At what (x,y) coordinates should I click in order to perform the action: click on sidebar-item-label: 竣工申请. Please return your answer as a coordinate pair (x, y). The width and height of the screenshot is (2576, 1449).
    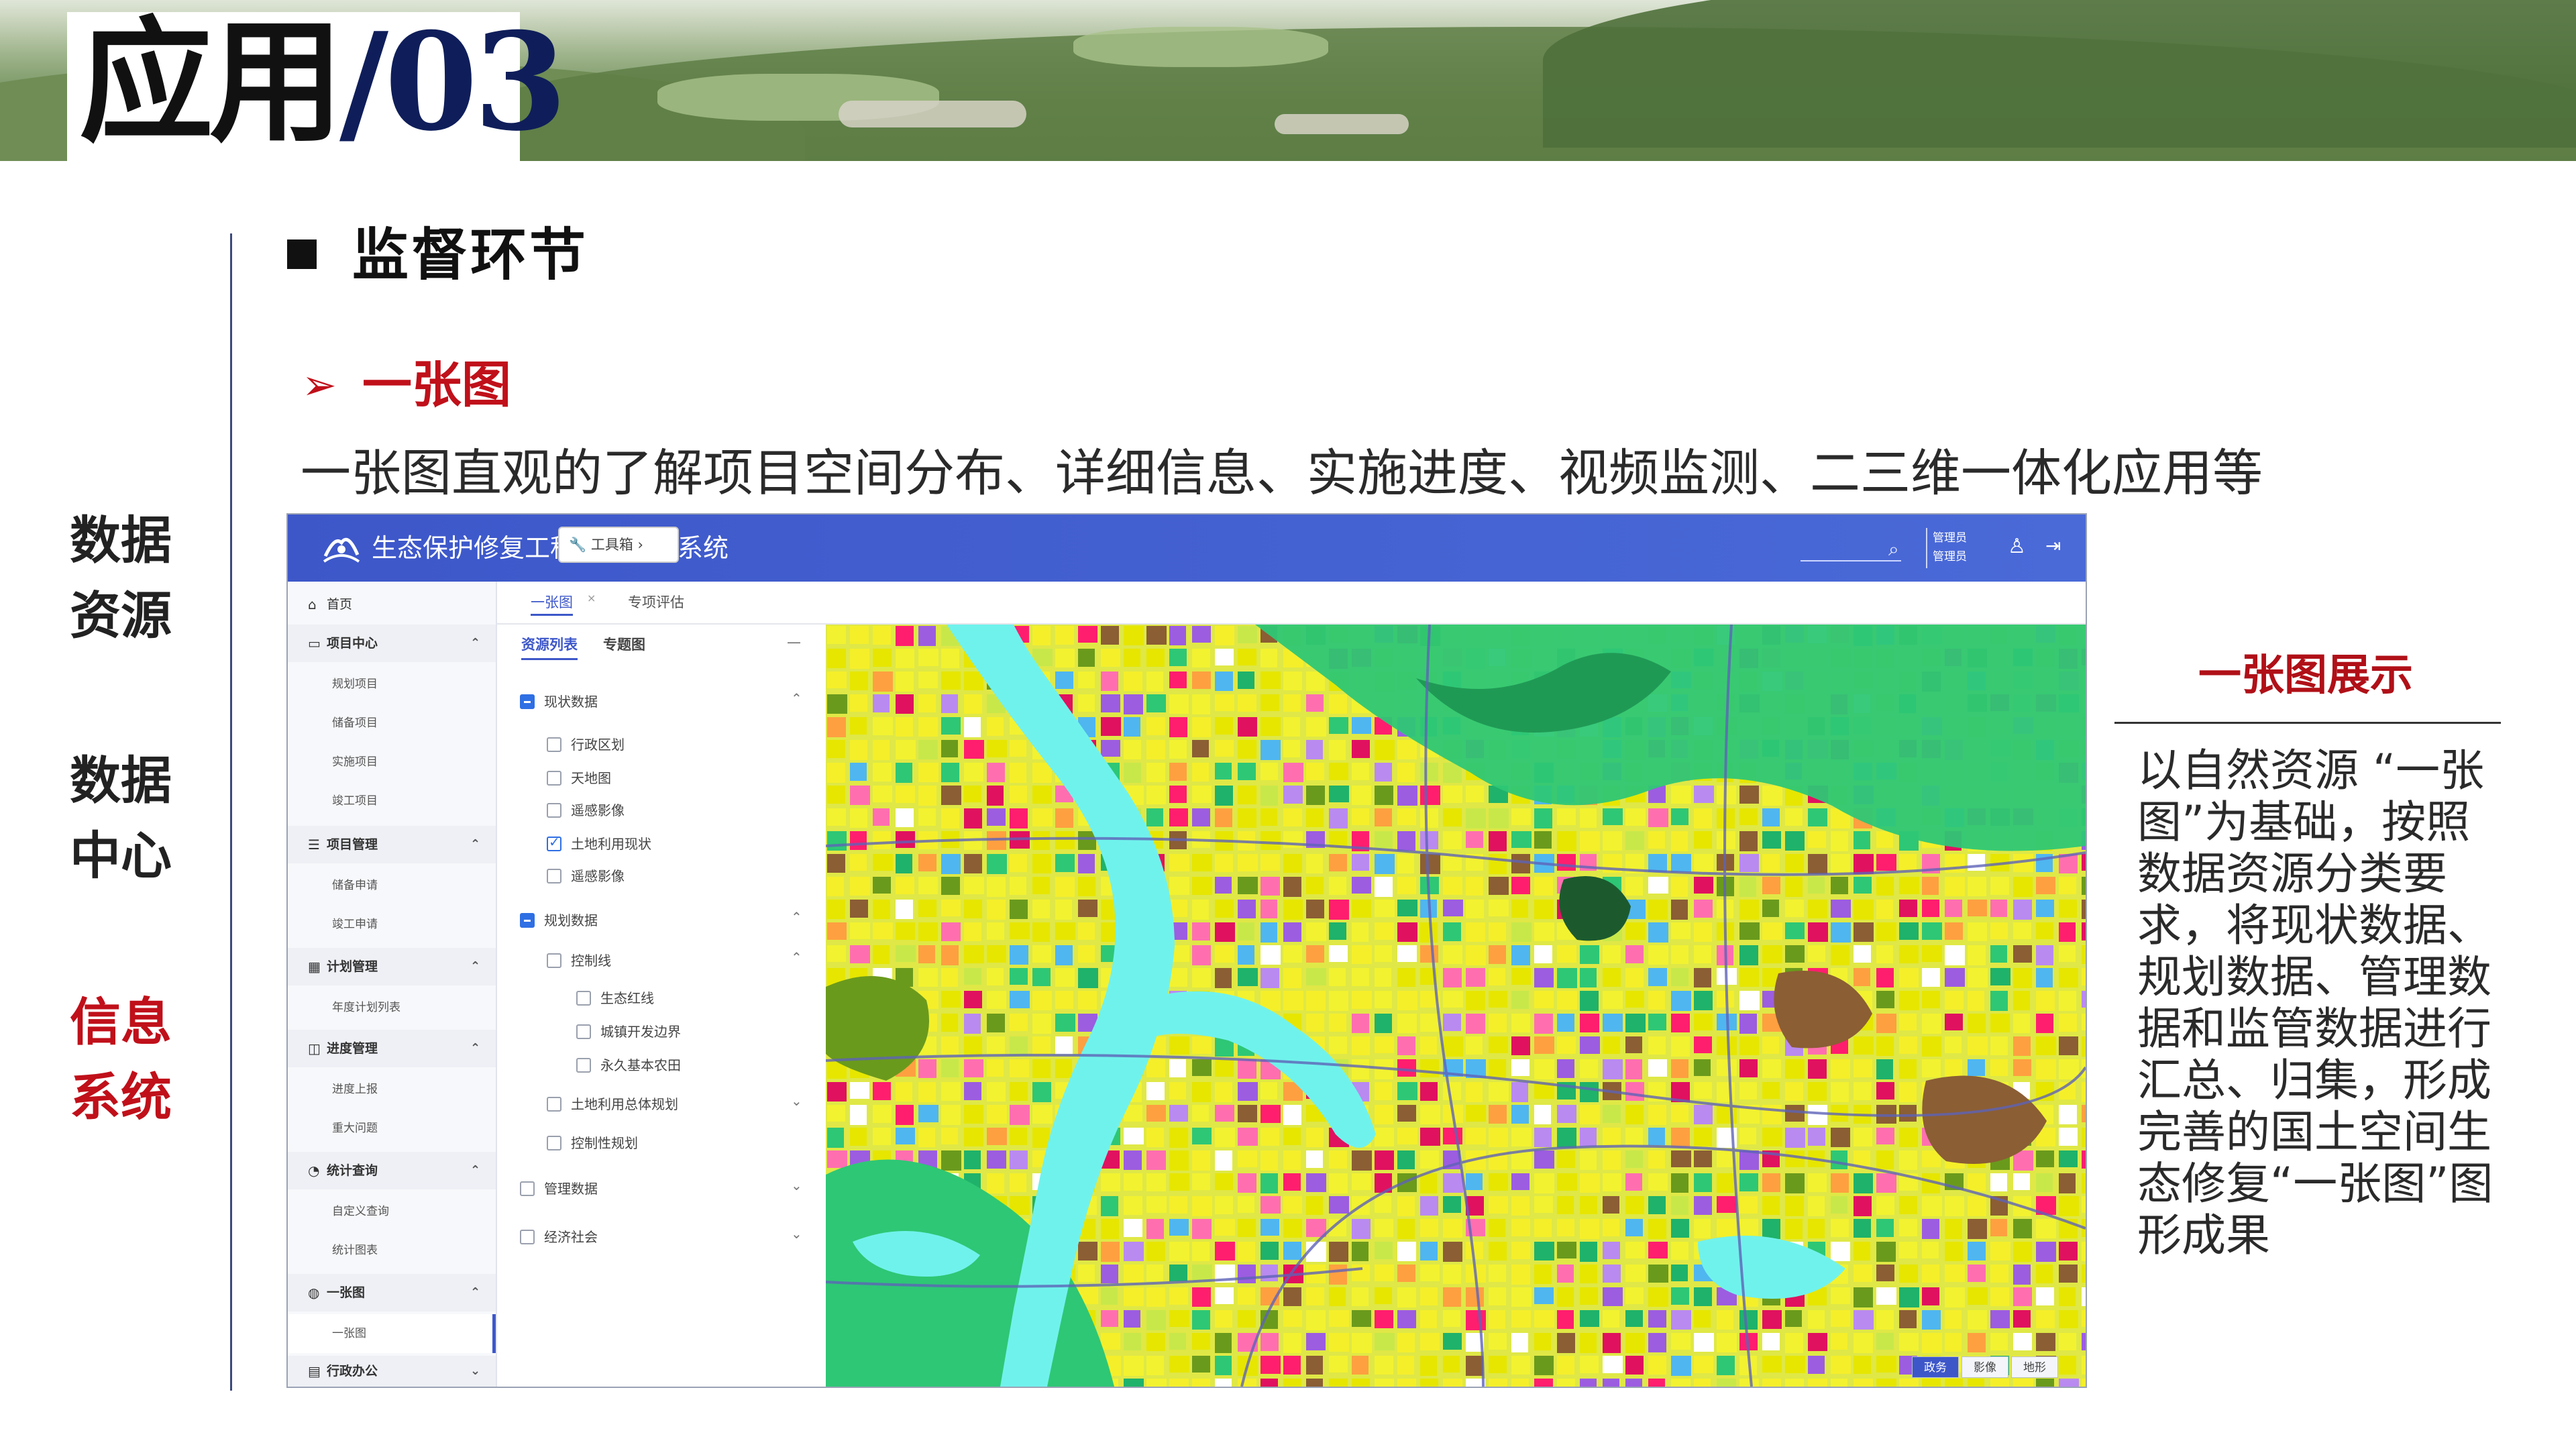
    Looking at the image, I should click on (355, 924).